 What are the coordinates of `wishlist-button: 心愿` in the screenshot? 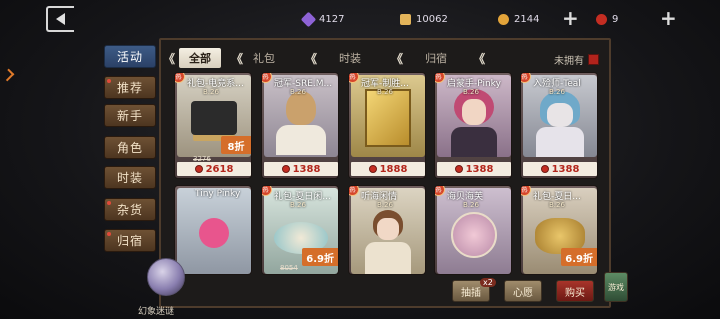 It's located at (523, 291).